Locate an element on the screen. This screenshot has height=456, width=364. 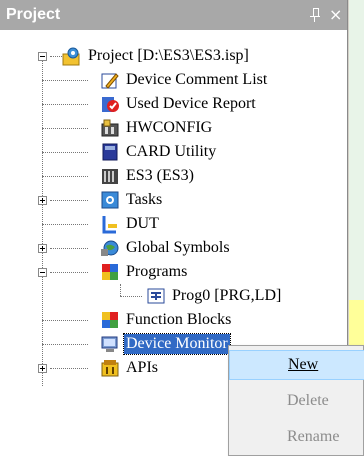
program-icon is located at coordinates (156, 296).